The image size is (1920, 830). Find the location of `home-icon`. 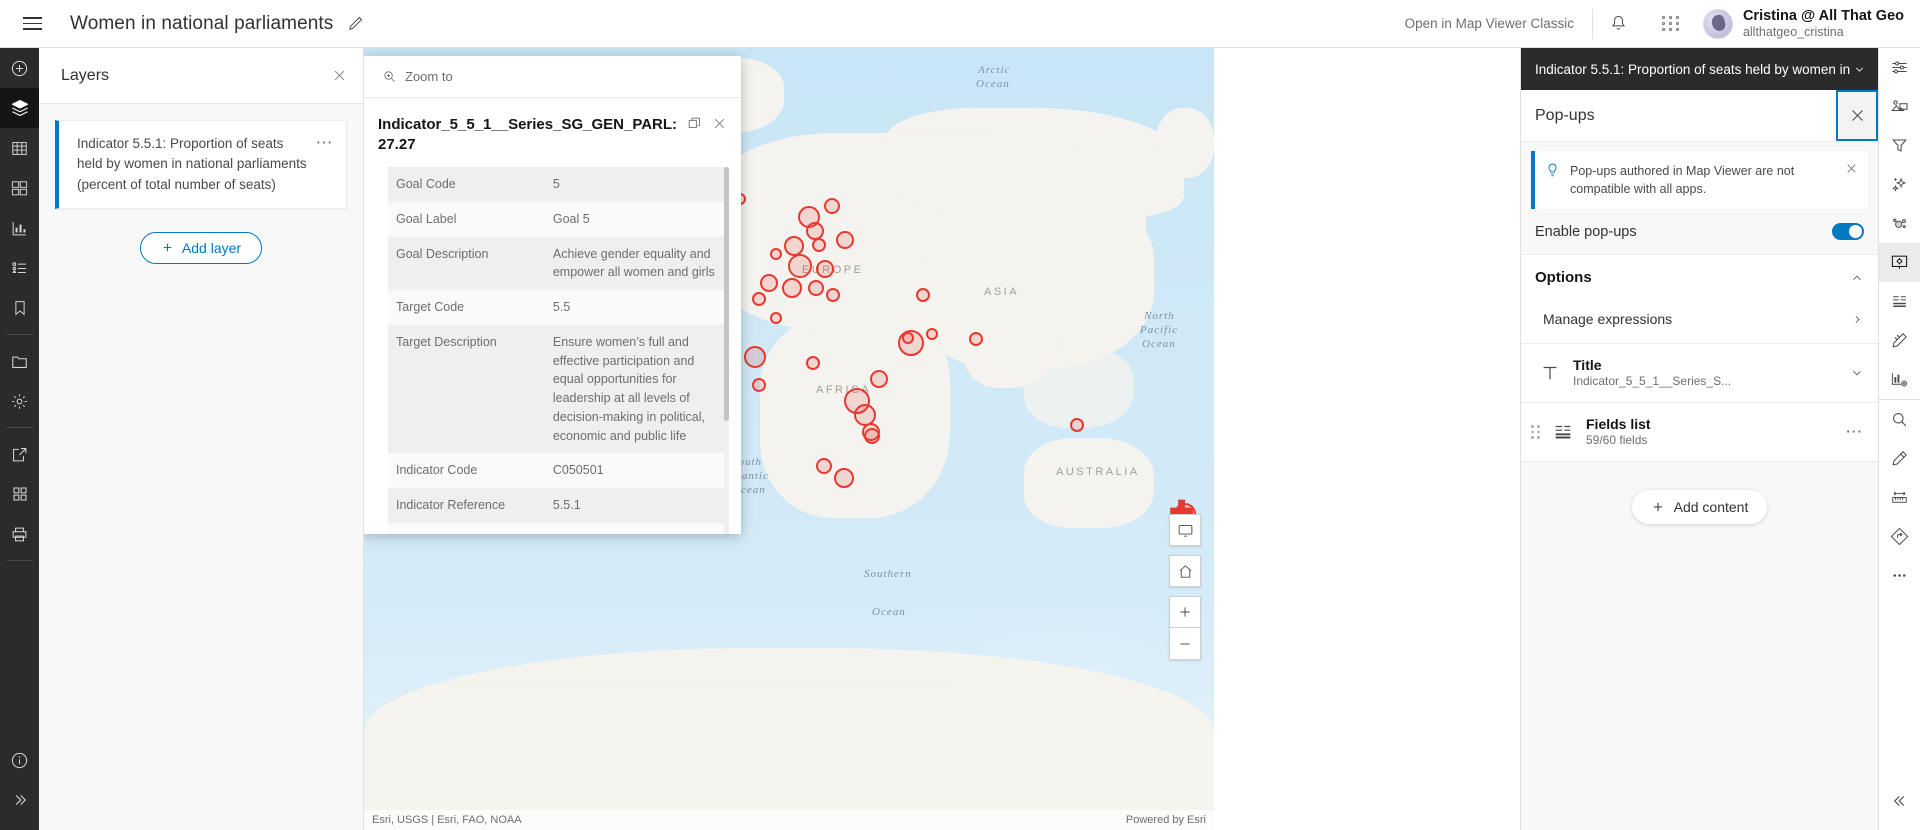

home-icon is located at coordinates (1185, 571).